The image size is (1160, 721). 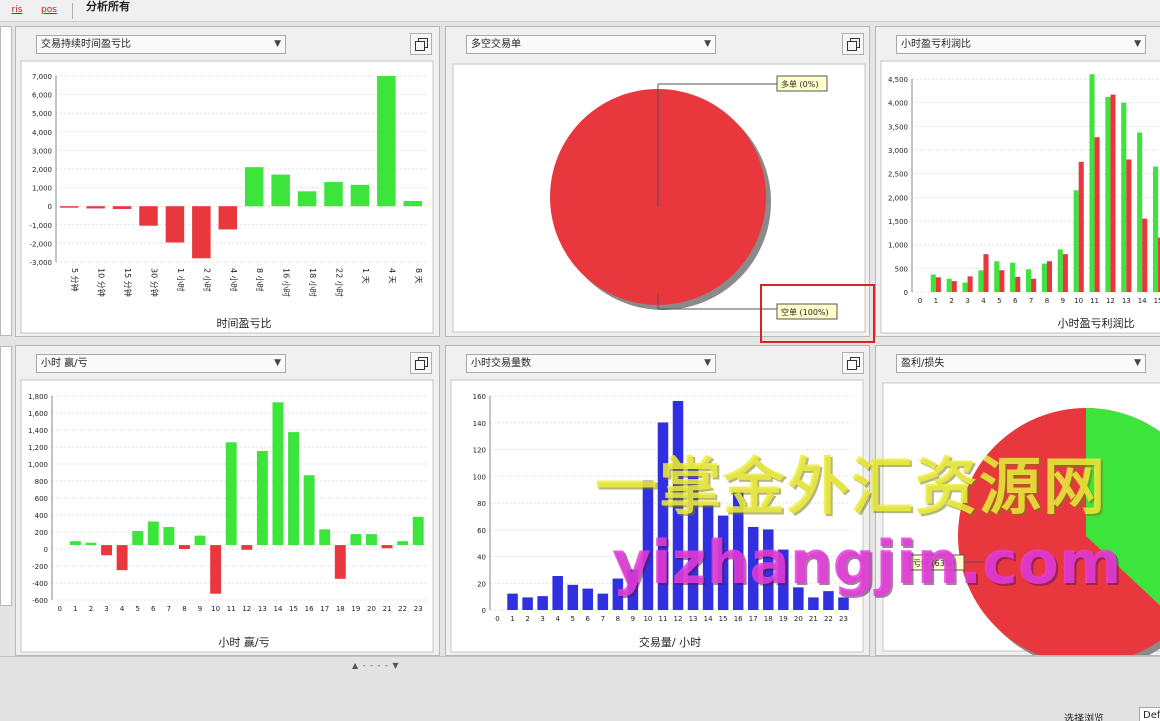 What do you see at coordinates (678, 619) in the screenshot?
I see `x-tick-label: 12` at bounding box center [678, 619].